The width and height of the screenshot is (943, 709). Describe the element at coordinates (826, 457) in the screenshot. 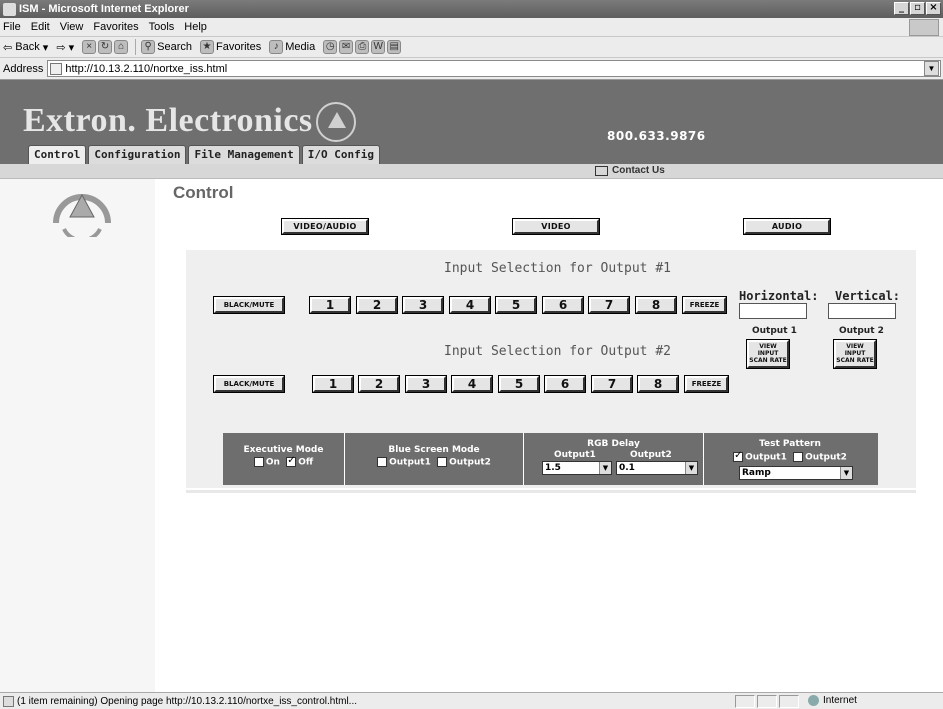

I see `test-pattern-output2-label: Output2` at that location.